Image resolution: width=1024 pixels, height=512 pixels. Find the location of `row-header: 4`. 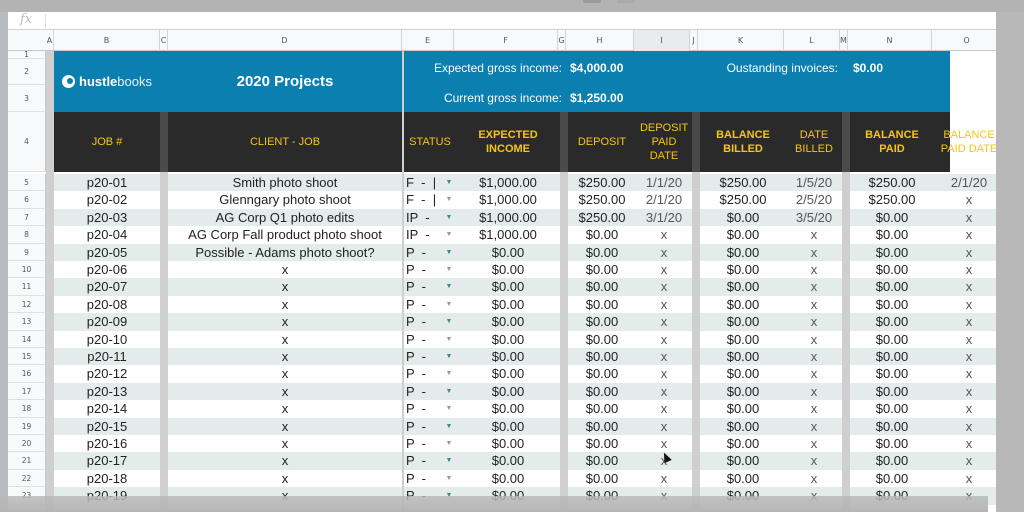

row-header: 4 is located at coordinates (27, 142).